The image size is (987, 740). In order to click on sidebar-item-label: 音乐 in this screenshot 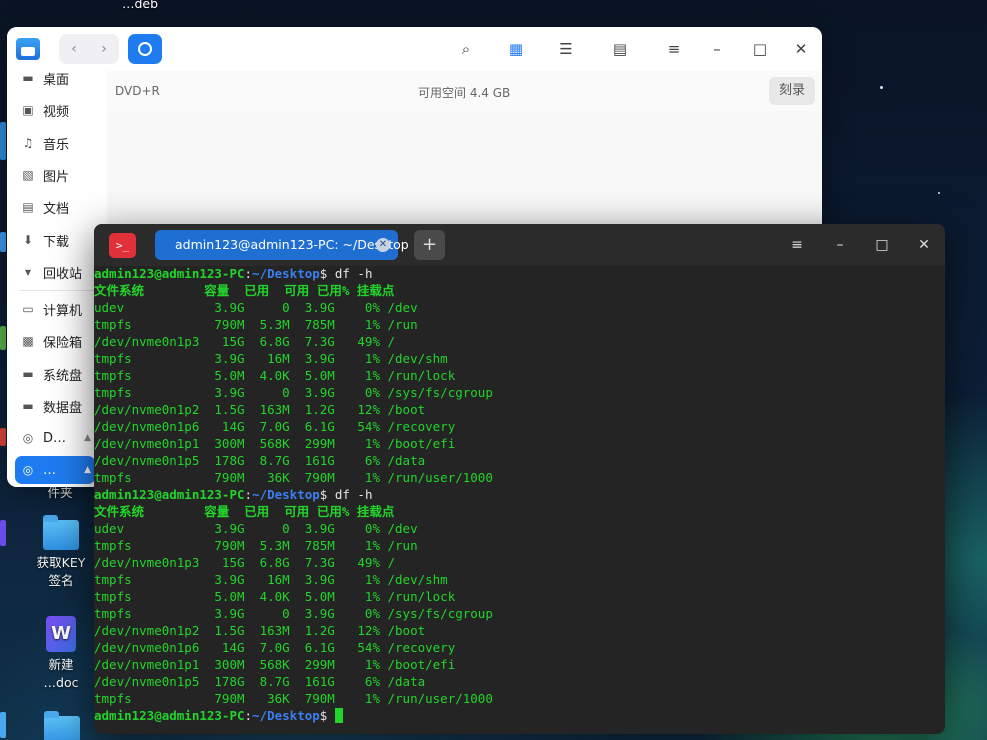, I will do `click(56, 145)`.